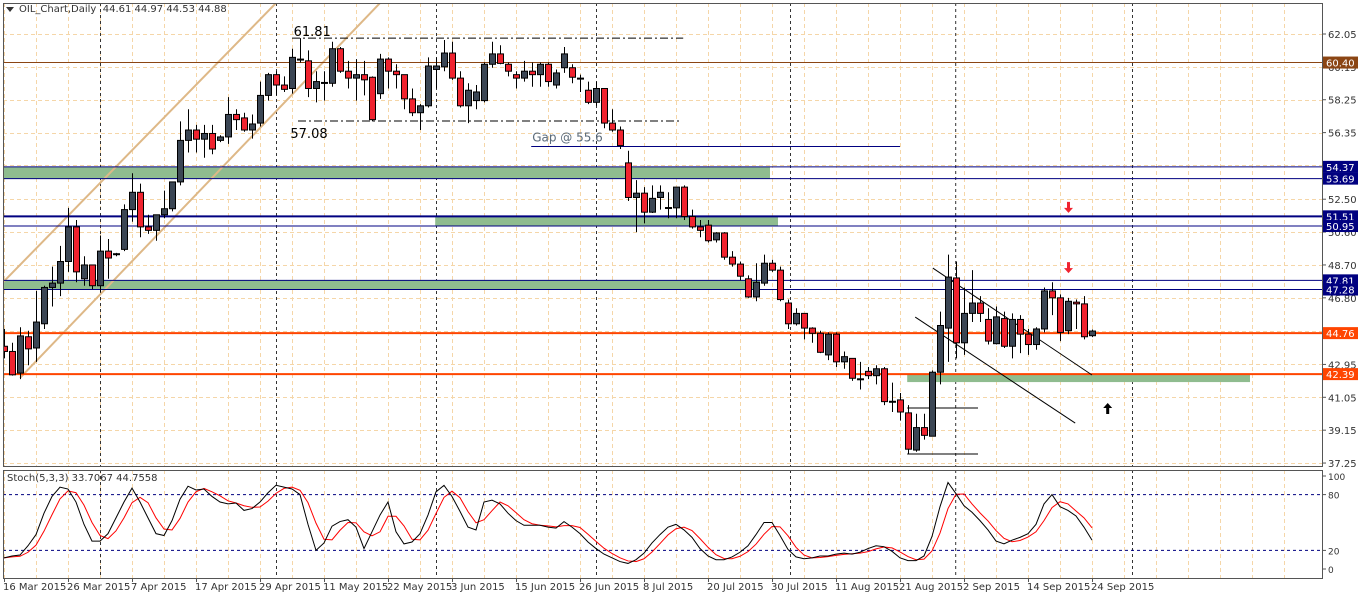 The width and height of the screenshot is (1362, 594). Describe the element at coordinates (991, 587) in the screenshot. I see `date-tick-label: 2 Sep 2015` at that location.